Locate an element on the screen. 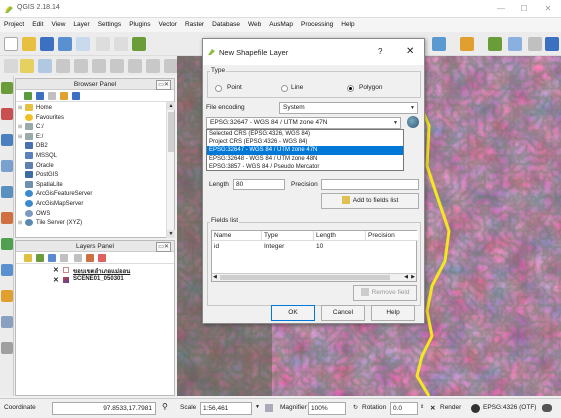 The width and height of the screenshot is (561, 418). save-edits-icon is located at coordinates (45, 66).